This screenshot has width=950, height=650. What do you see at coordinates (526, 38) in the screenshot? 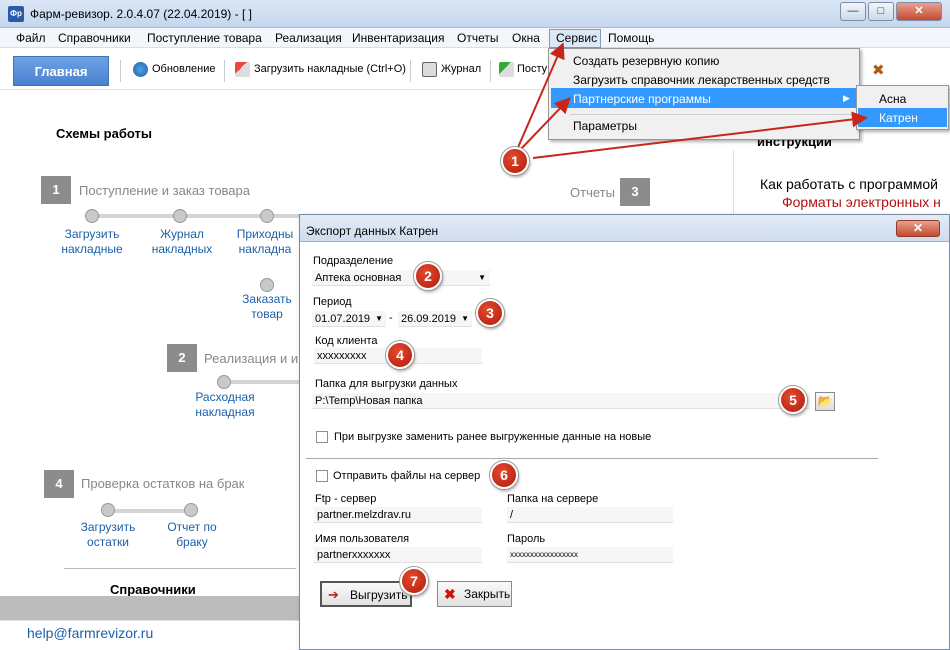
I see `menu-windows: Окна` at bounding box center [526, 38].